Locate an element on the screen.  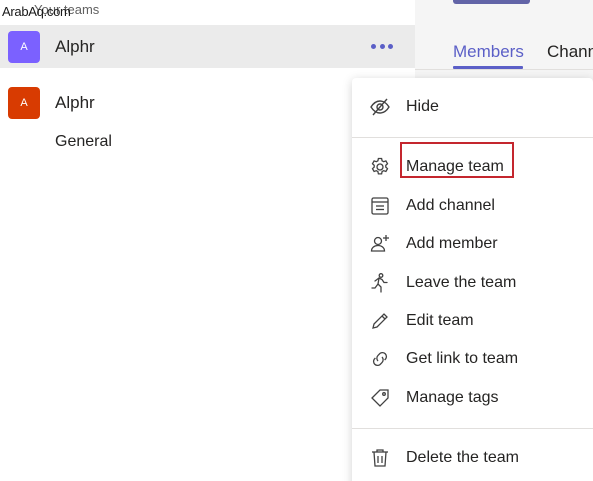
menu-item-delete-team: Delete the team is located at coordinates (472, 458).